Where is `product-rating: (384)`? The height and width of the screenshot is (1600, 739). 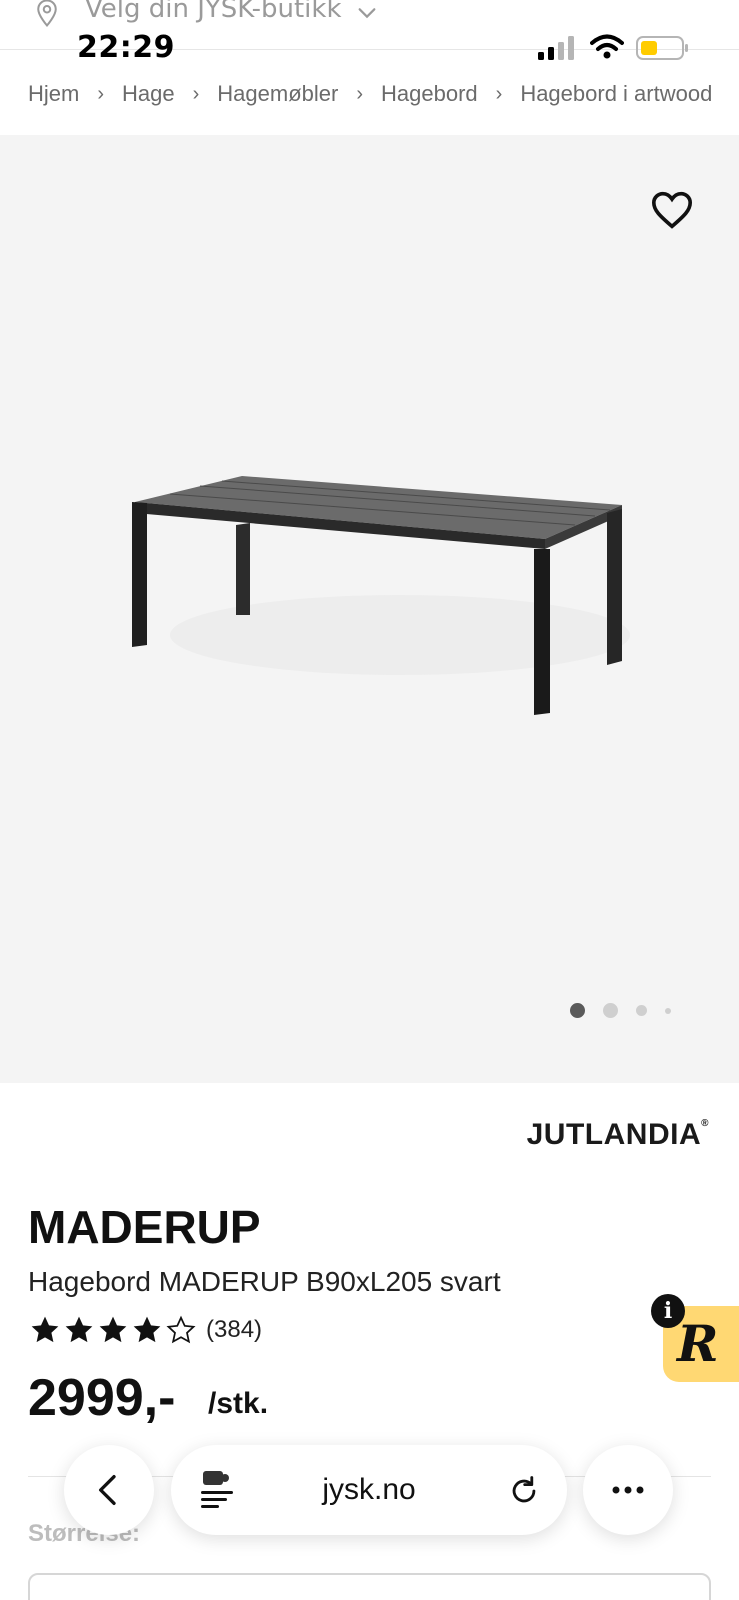
product-rating: (384) is located at coordinates (145, 1330).